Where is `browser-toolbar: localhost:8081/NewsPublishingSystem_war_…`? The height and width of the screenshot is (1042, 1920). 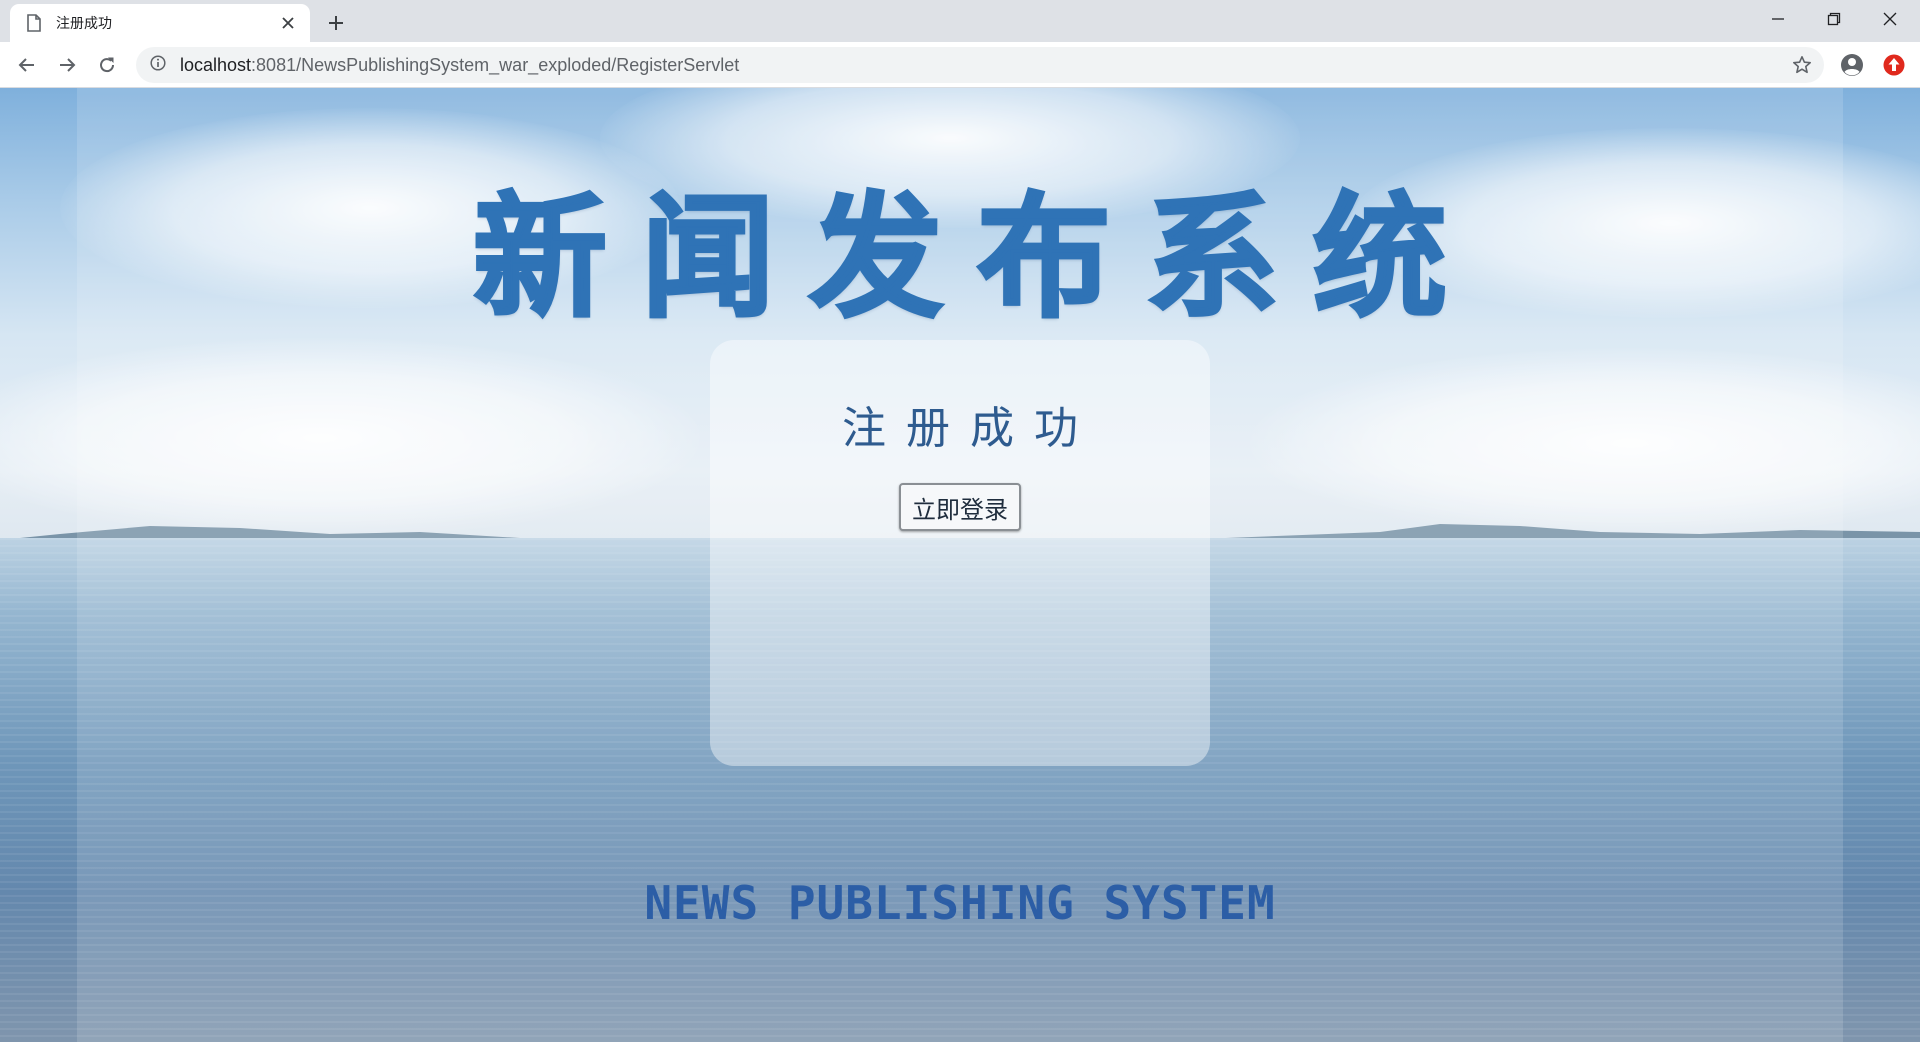
browser-toolbar: localhost:8081/NewsPublishingSystem_war_… is located at coordinates (960, 65).